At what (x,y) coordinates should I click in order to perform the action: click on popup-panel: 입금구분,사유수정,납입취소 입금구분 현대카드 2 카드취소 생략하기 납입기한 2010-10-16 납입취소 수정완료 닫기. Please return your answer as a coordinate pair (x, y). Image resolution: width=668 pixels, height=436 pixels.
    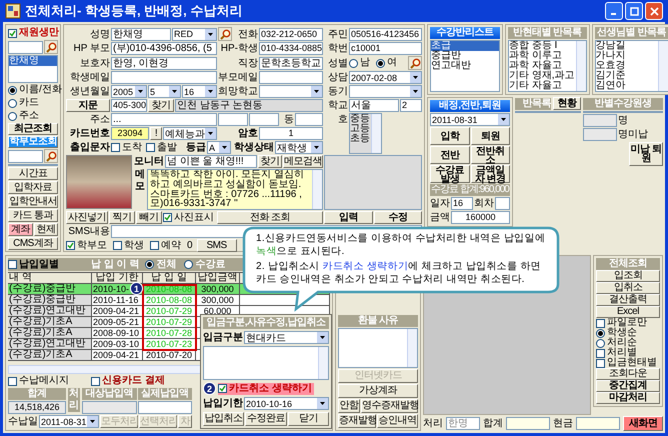
    Looking at the image, I should click on (266, 371).